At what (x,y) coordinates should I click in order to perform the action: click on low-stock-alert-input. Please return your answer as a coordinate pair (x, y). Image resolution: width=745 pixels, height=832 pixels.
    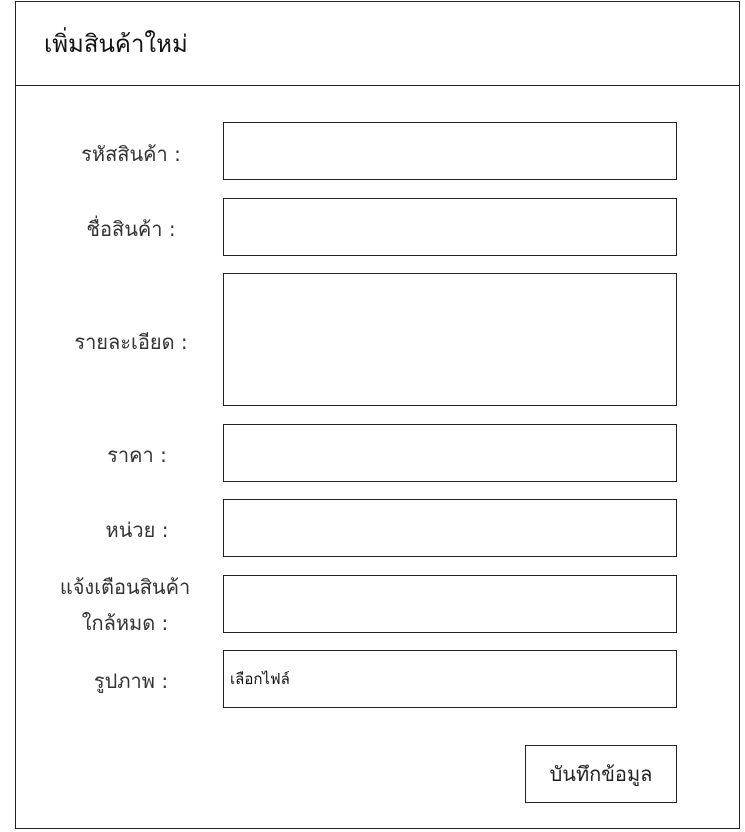
    Looking at the image, I should click on (450, 604).